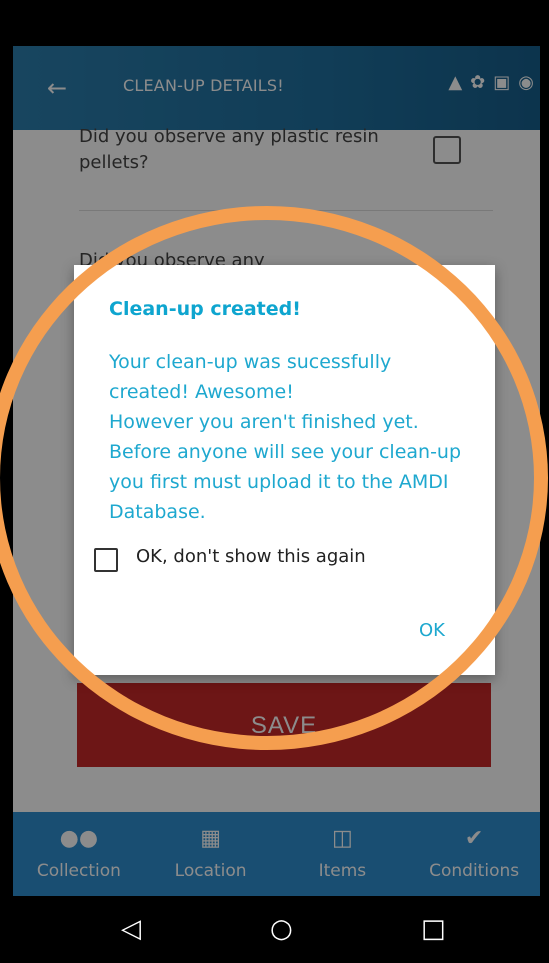 The width and height of the screenshot is (549, 963). Describe the element at coordinates (276, 23) in the screenshot. I see `status-bar` at that location.